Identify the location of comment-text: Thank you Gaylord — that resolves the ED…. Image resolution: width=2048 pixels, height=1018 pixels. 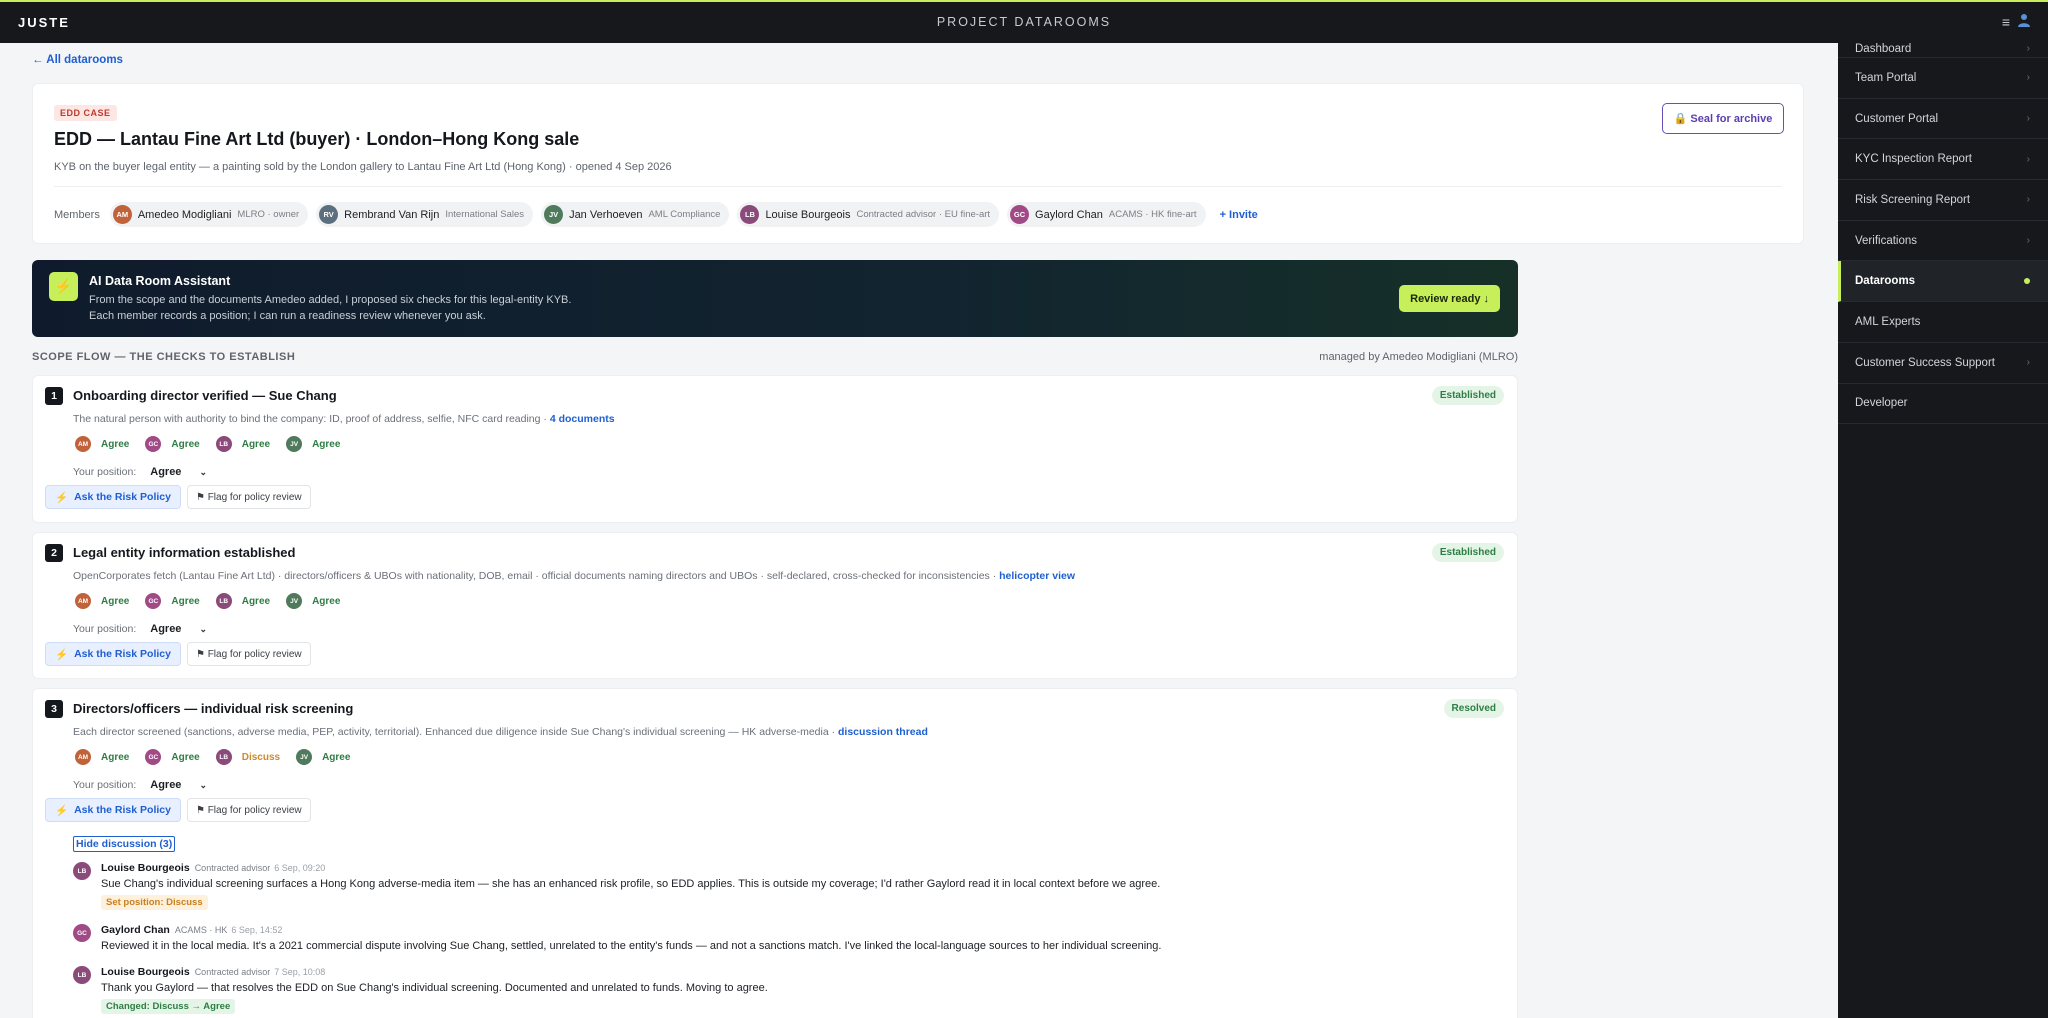
(434, 988).